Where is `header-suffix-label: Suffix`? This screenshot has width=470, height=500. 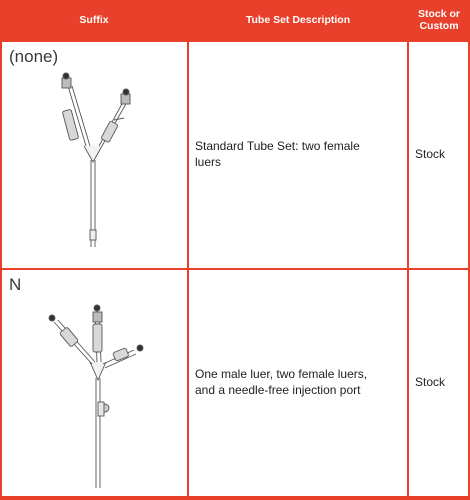
header-suffix-label: Suffix is located at coordinates (94, 20).